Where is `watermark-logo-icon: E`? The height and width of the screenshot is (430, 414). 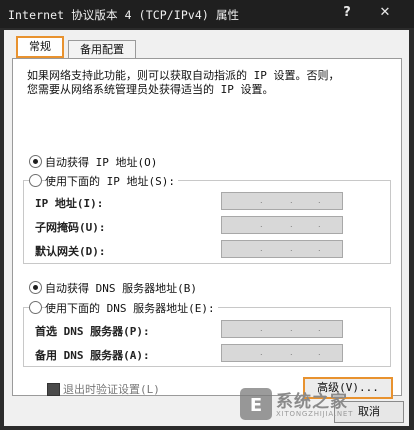
watermark-logo-icon: E is located at coordinates (256, 404).